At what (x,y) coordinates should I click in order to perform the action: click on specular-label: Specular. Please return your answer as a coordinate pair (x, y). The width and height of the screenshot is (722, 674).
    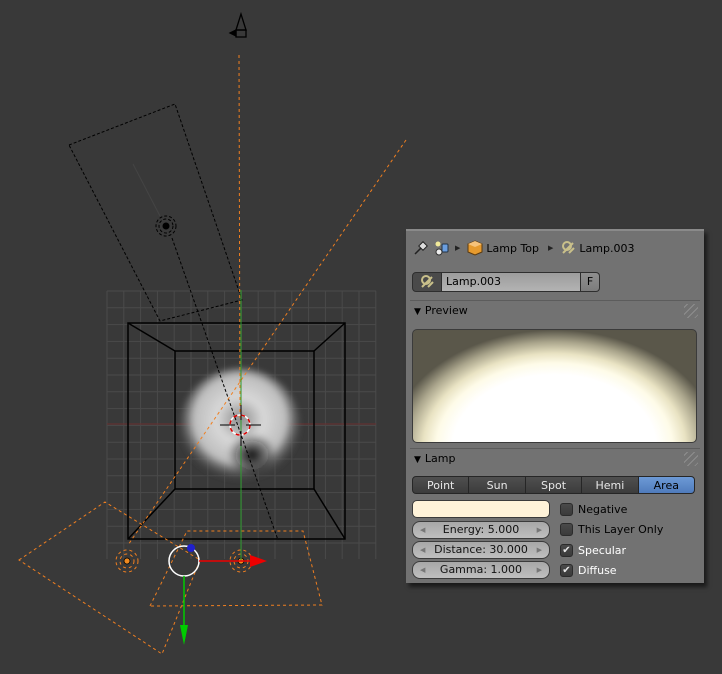
    Looking at the image, I should click on (602, 550).